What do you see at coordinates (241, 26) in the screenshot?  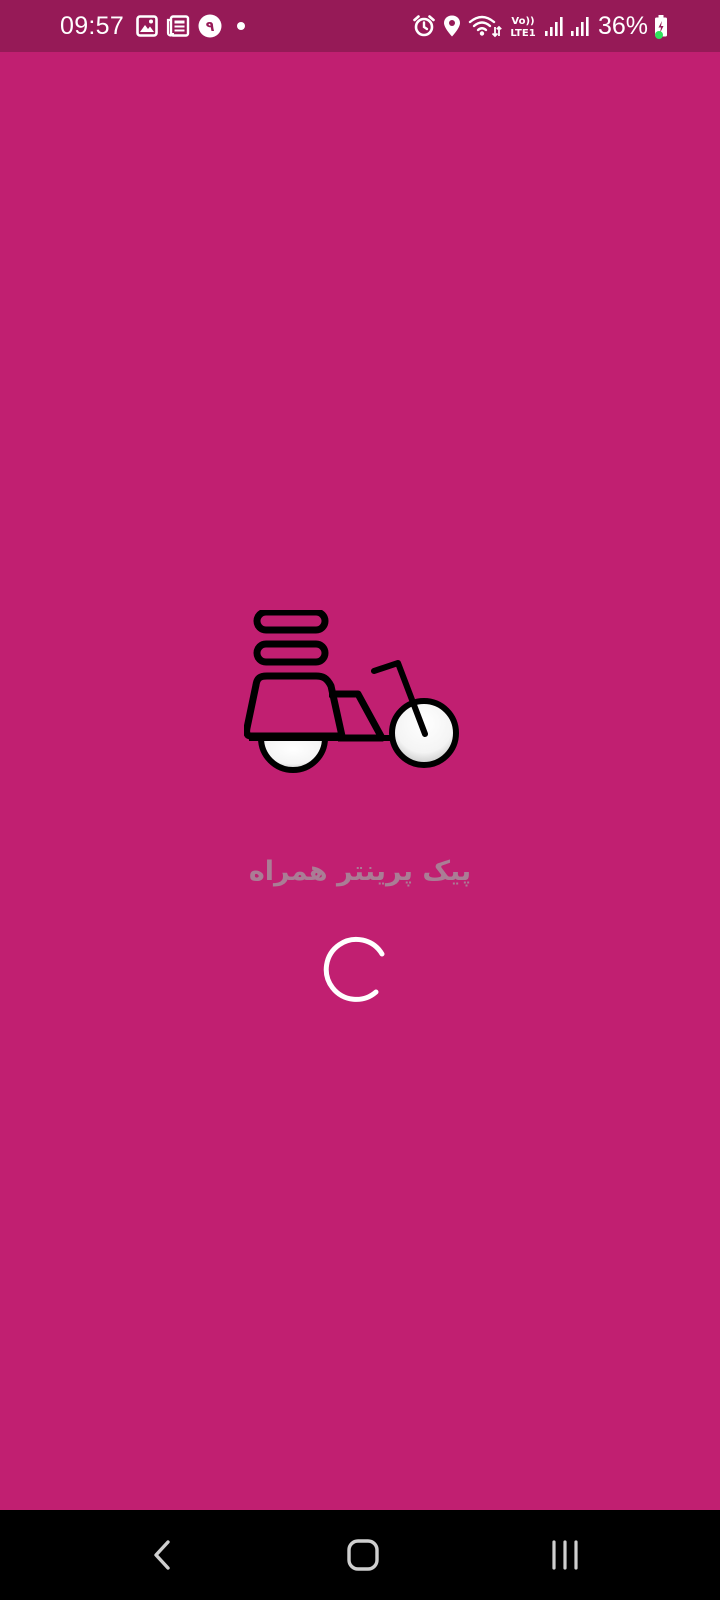 I see `dot-icon` at bounding box center [241, 26].